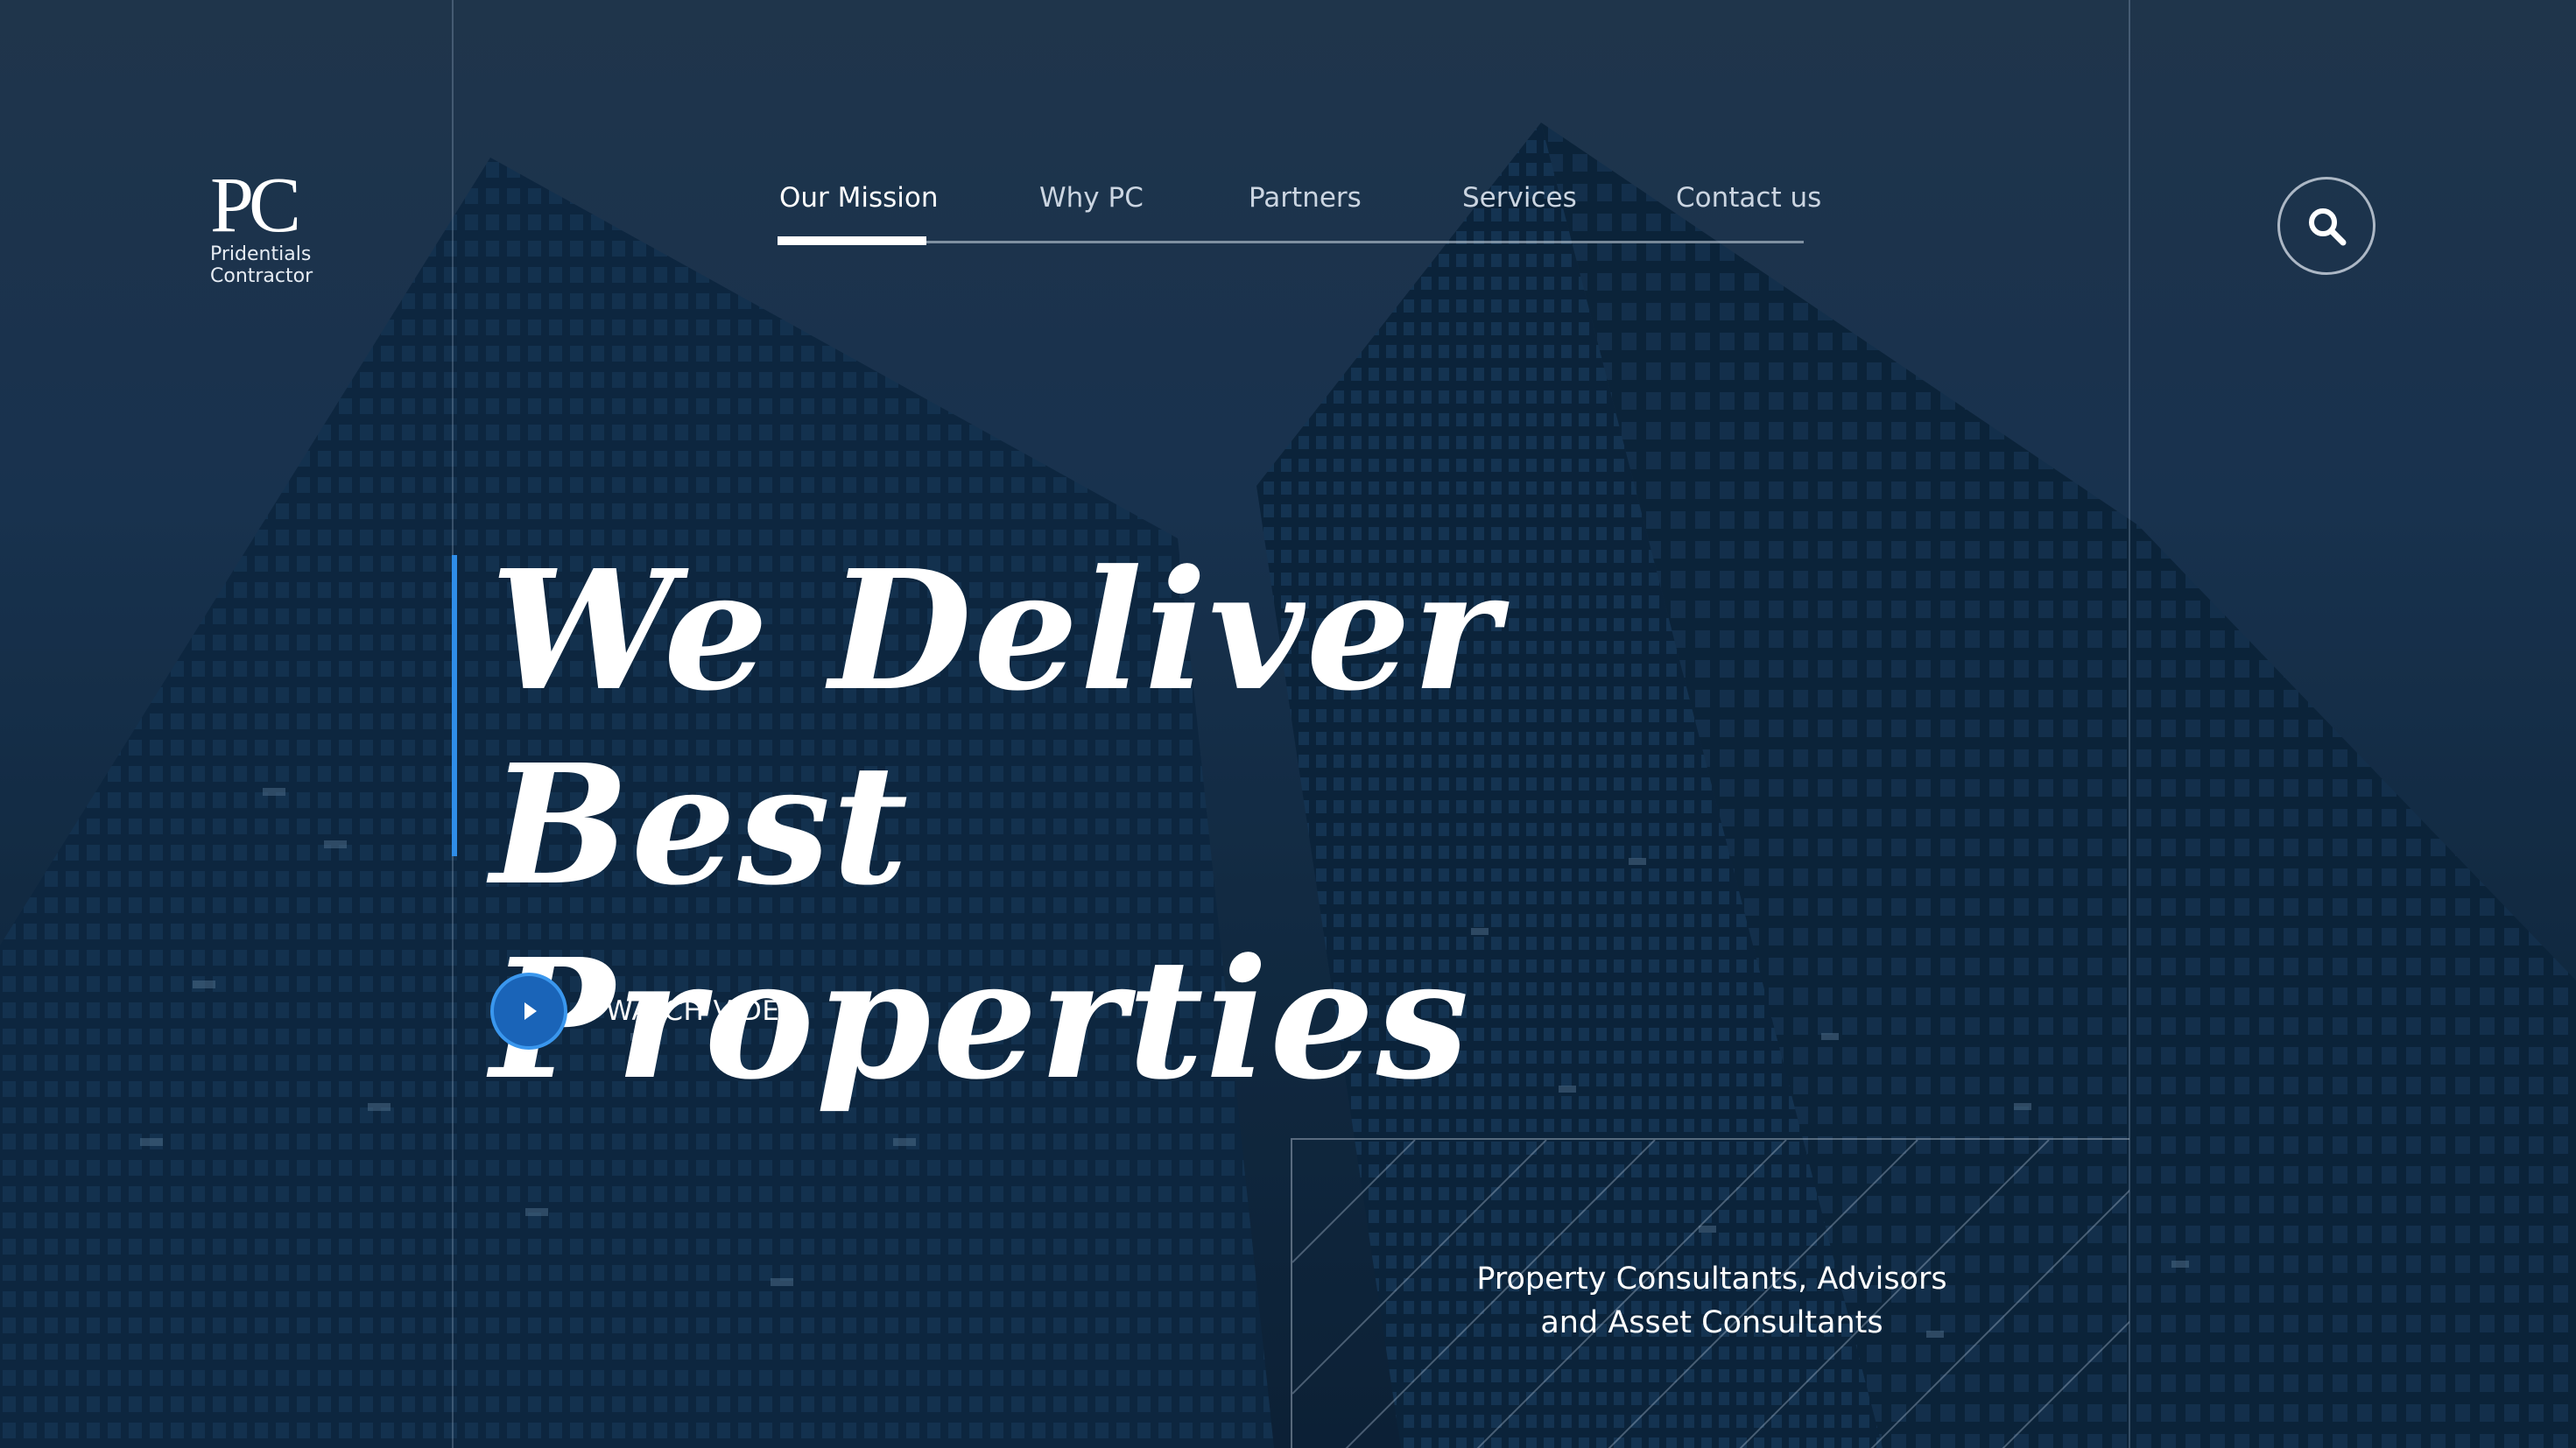  What do you see at coordinates (1091, 198) in the screenshot?
I see `nav-item-why-pc: Why PC` at bounding box center [1091, 198].